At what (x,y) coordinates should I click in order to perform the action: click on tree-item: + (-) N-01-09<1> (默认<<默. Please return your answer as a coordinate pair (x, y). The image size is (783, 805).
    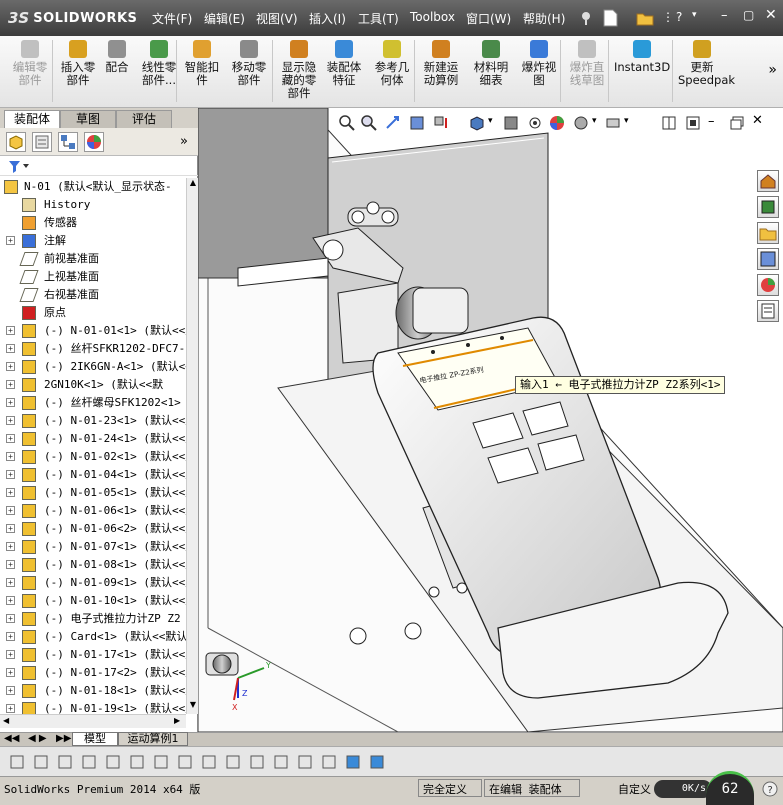
    Looking at the image, I should click on (93, 583).